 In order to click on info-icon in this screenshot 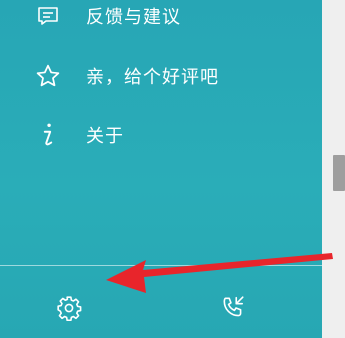, I will do `click(48, 135)`.